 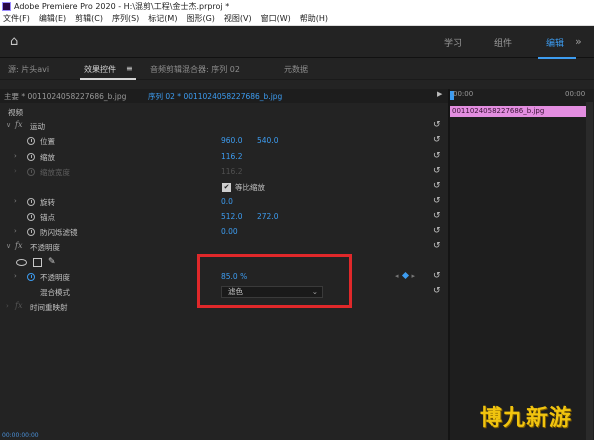 What do you see at coordinates (503, 42) in the screenshot?
I see `workspace-assembly: 组件` at bounding box center [503, 42].